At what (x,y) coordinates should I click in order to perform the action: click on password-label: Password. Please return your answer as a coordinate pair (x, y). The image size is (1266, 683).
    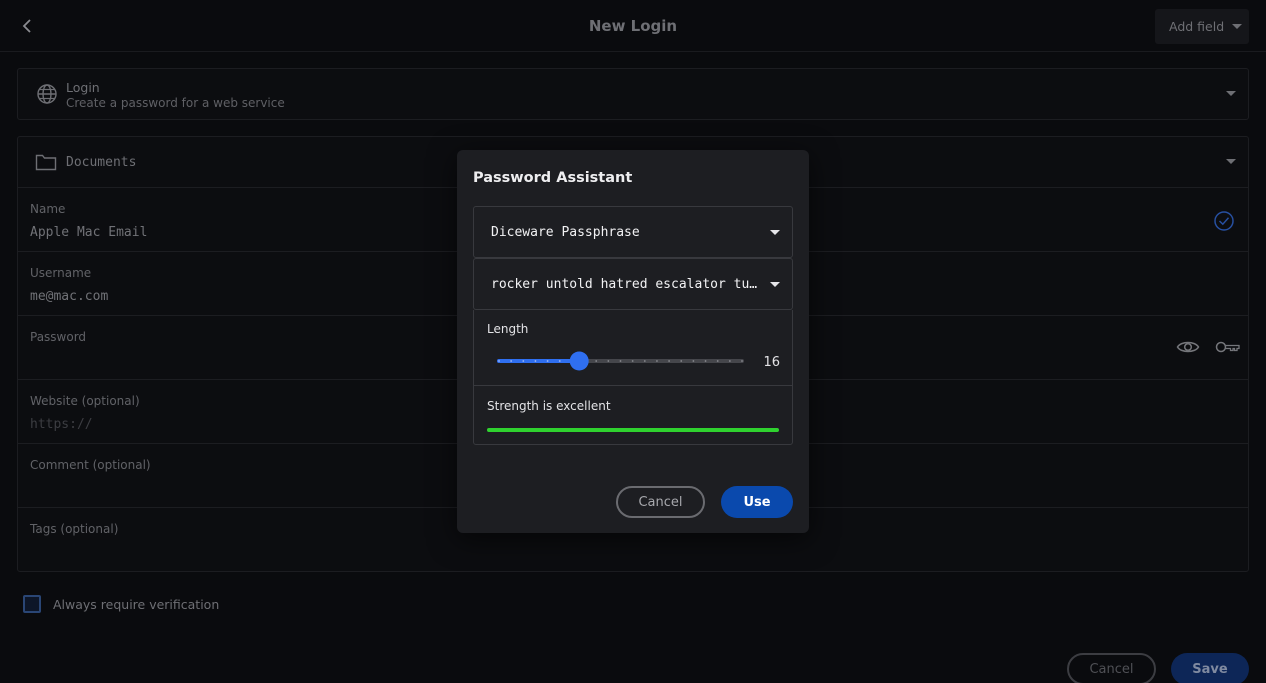
    Looking at the image, I should click on (58, 337).